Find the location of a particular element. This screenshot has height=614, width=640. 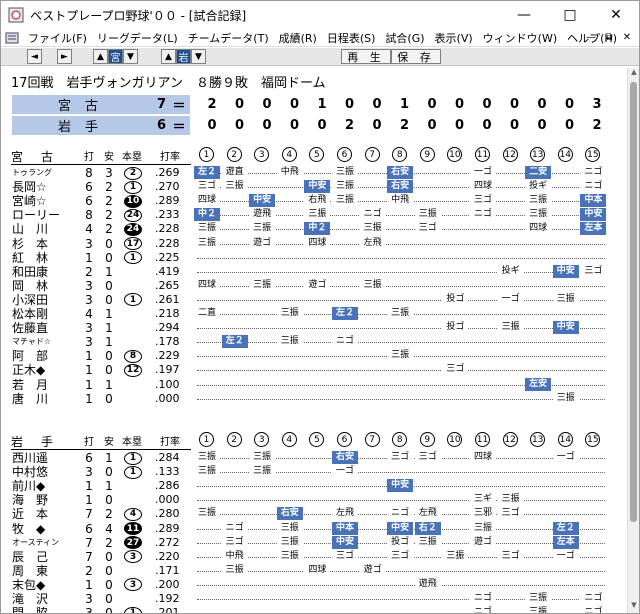

at-bat-result: 四球 is located at coordinates (538, 229).